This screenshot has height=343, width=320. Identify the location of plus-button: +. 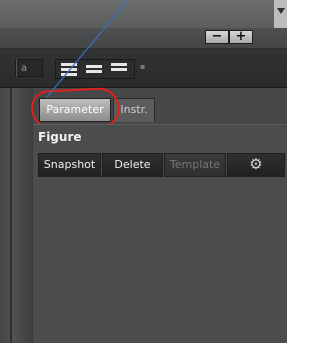
(241, 37).